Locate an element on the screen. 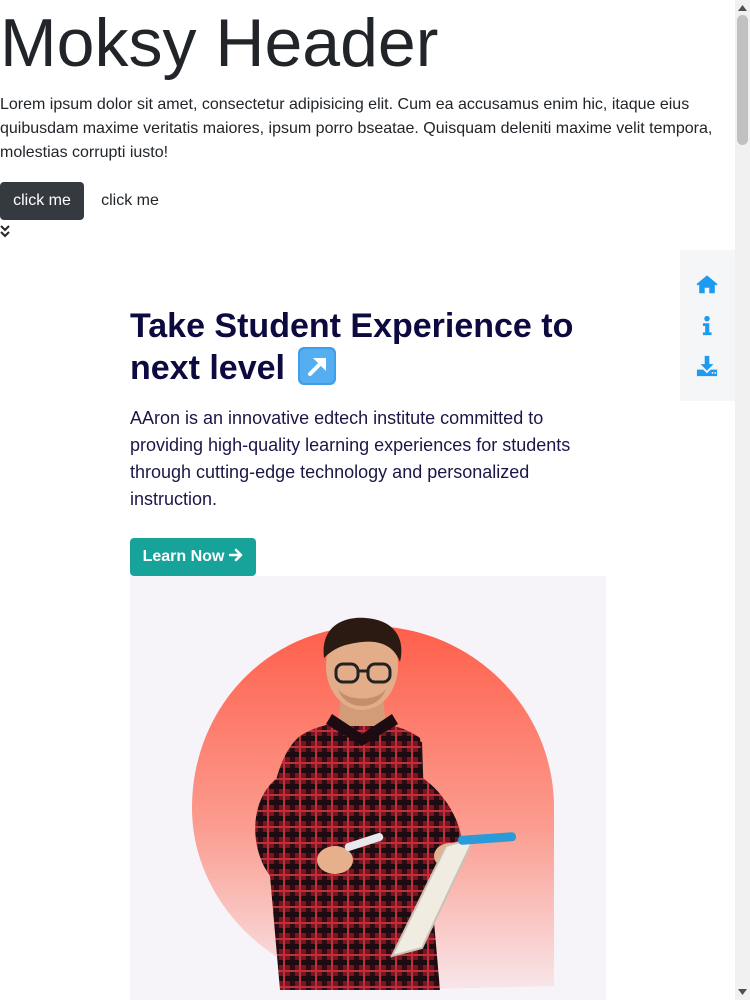 This screenshot has width=750, height=1000. scrollbar-thumb is located at coordinates (742, 80).